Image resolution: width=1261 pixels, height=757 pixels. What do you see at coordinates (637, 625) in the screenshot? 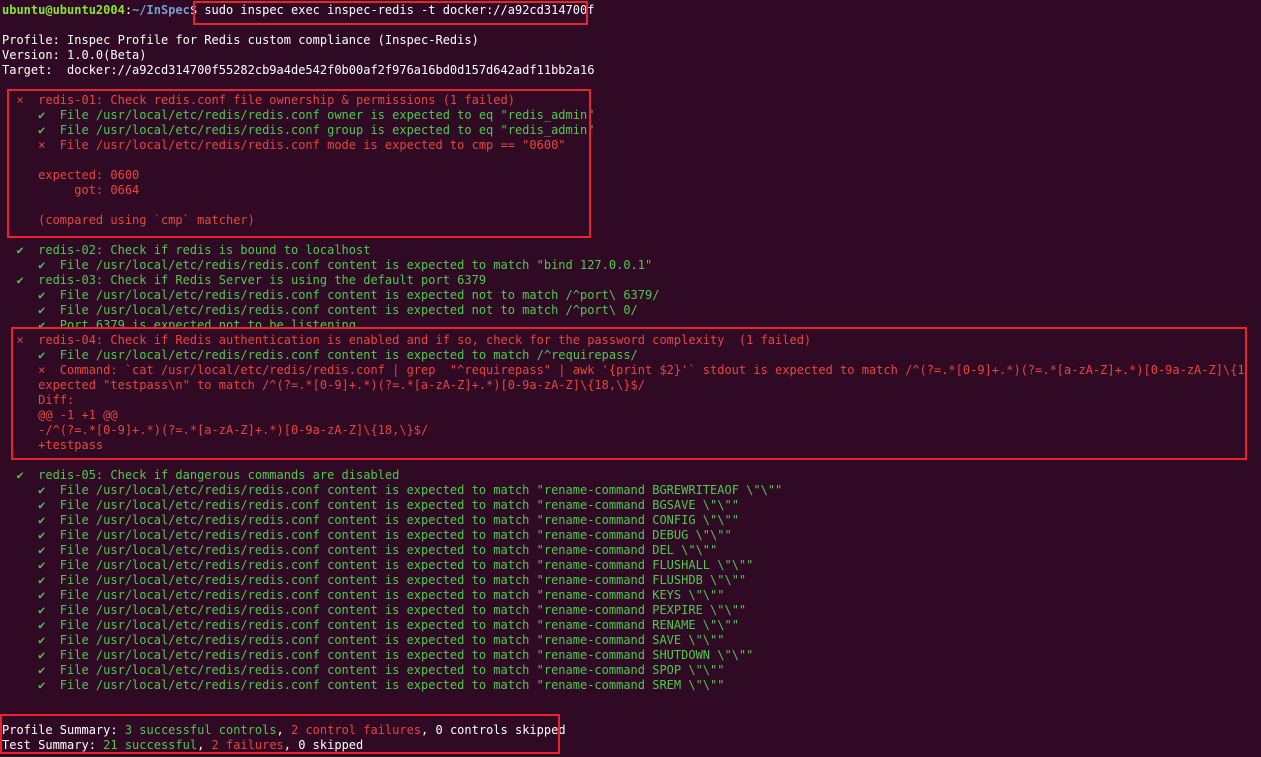
I see `rename-command-pattern: "rename-command RENAME \"\""` at bounding box center [637, 625].